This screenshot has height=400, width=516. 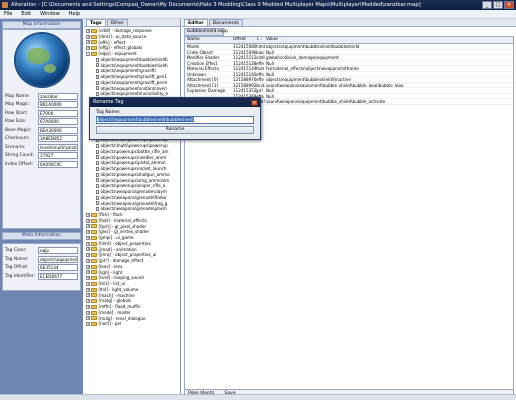 I want to click on info-field-value: B61A0000, so click(x=58, y=104).